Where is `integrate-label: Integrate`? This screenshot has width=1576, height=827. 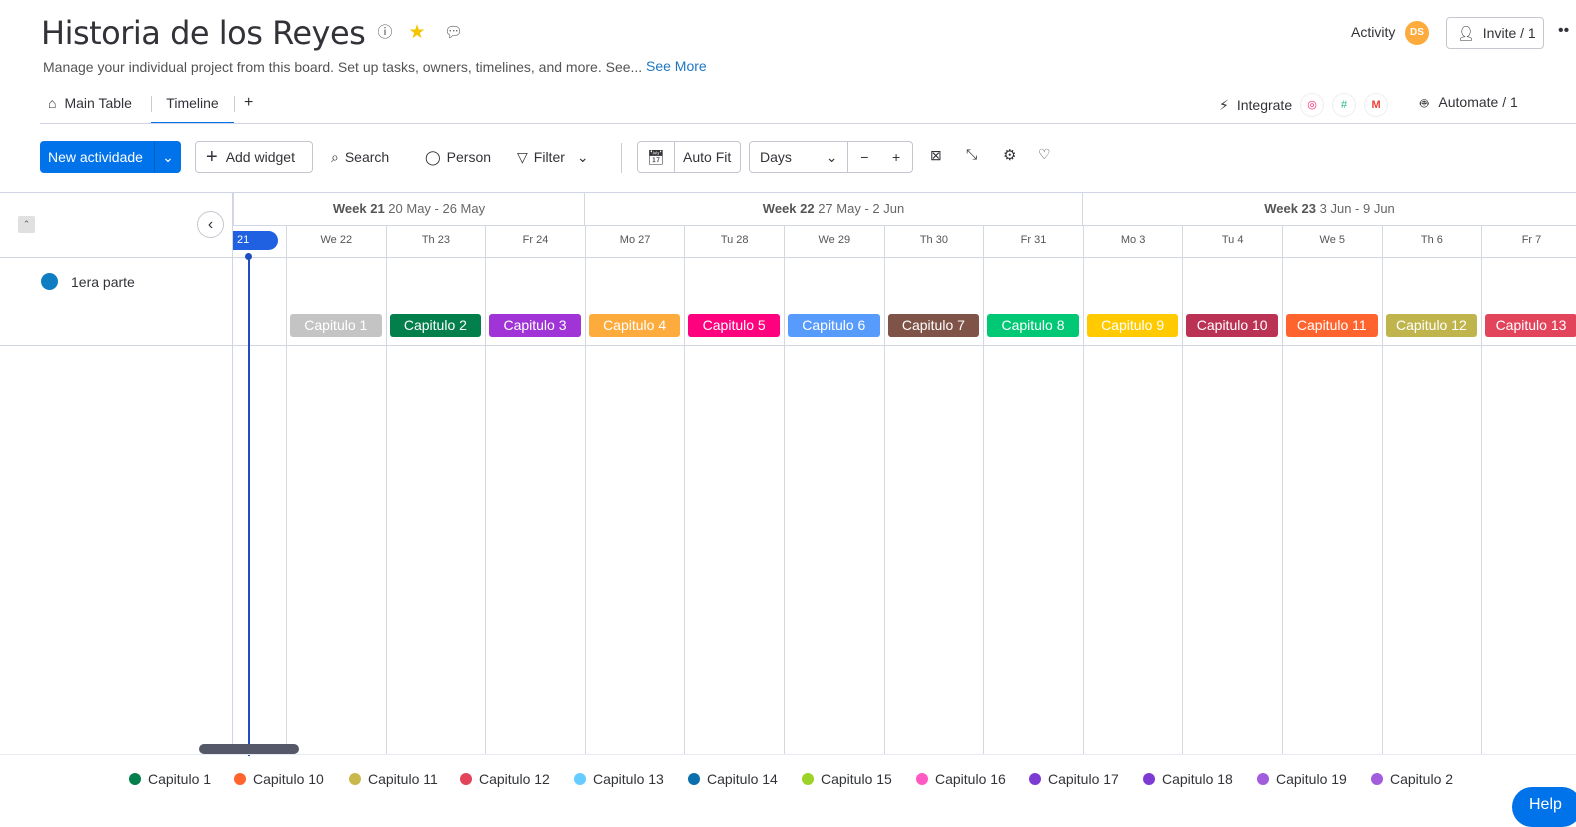
integrate-label: Integrate is located at coordinates (1264, 105).